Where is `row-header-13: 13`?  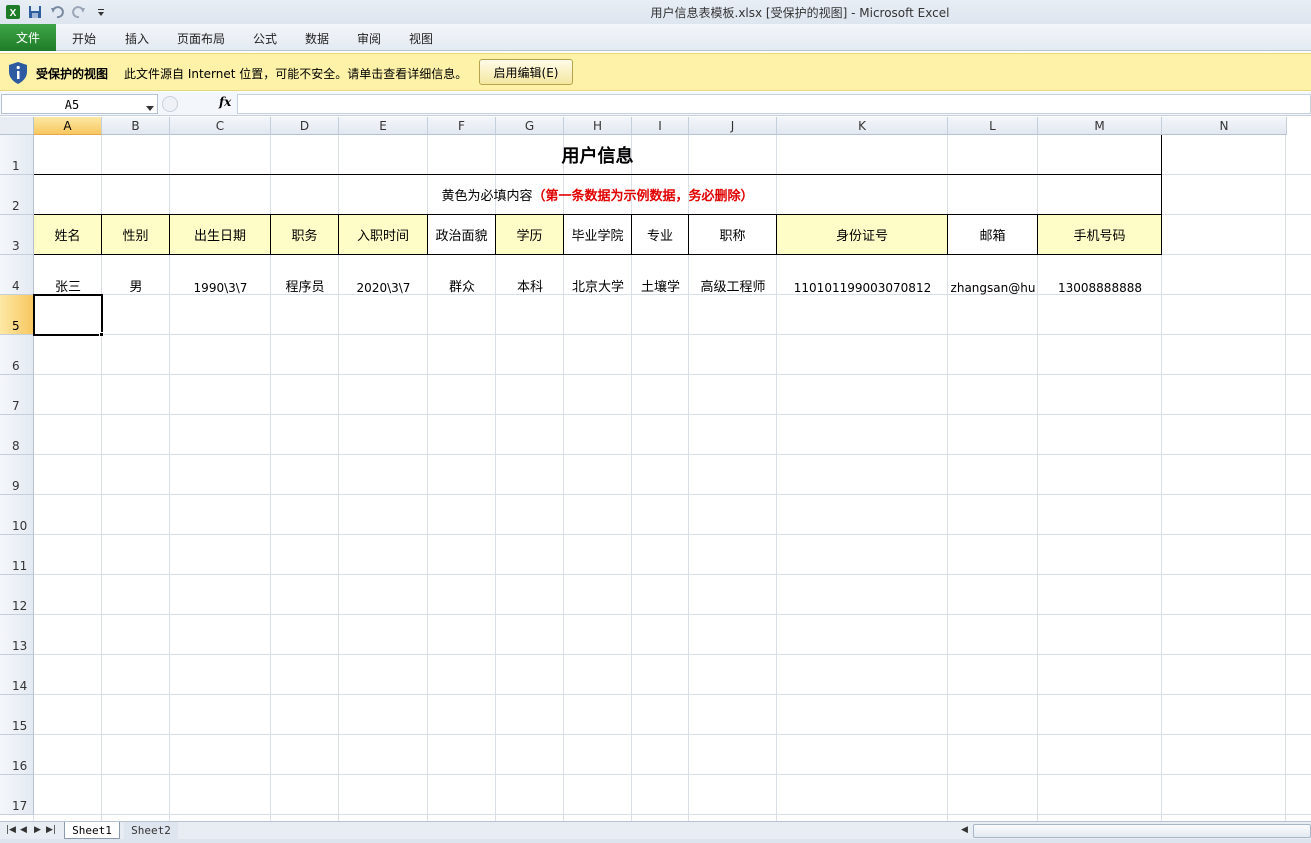
row-header-13: 13 is located at coordinates (17, 635).